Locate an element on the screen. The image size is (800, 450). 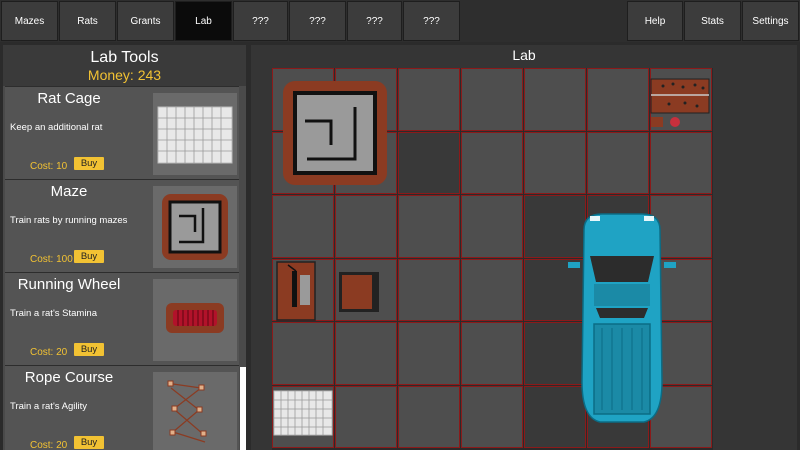
tab-rats: Rats is located at coordinates (87, 21).